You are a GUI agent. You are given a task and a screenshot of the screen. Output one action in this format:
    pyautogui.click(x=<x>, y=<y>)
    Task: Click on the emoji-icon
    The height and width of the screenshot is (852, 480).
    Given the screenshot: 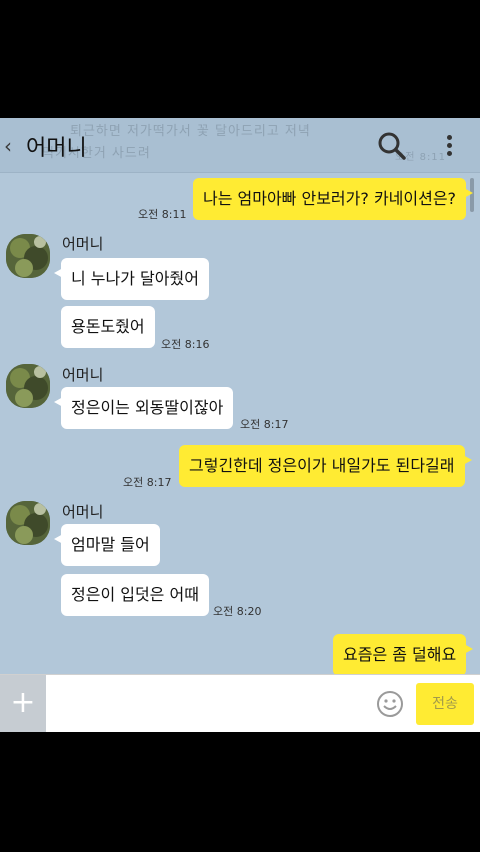 What is the action you would take?
    pyautogui.click(x=390, y=704)
    